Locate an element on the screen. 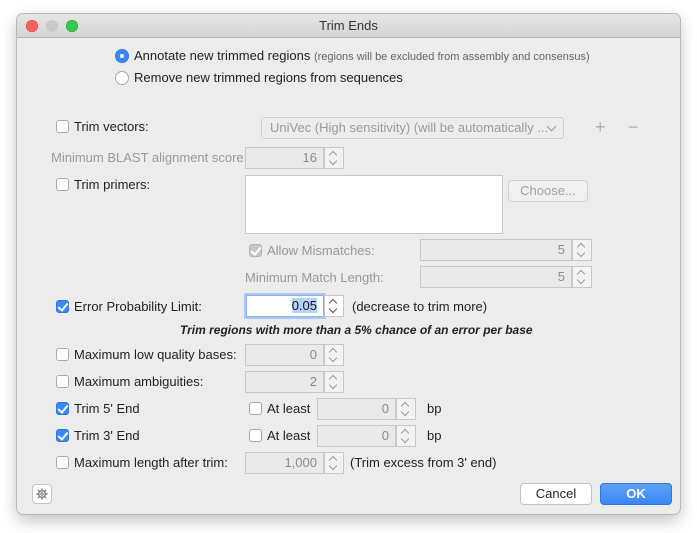 Image resolution: width=697 pixels, height=533 pixels. blast-score-stepper is located at coordinates (334, 158).